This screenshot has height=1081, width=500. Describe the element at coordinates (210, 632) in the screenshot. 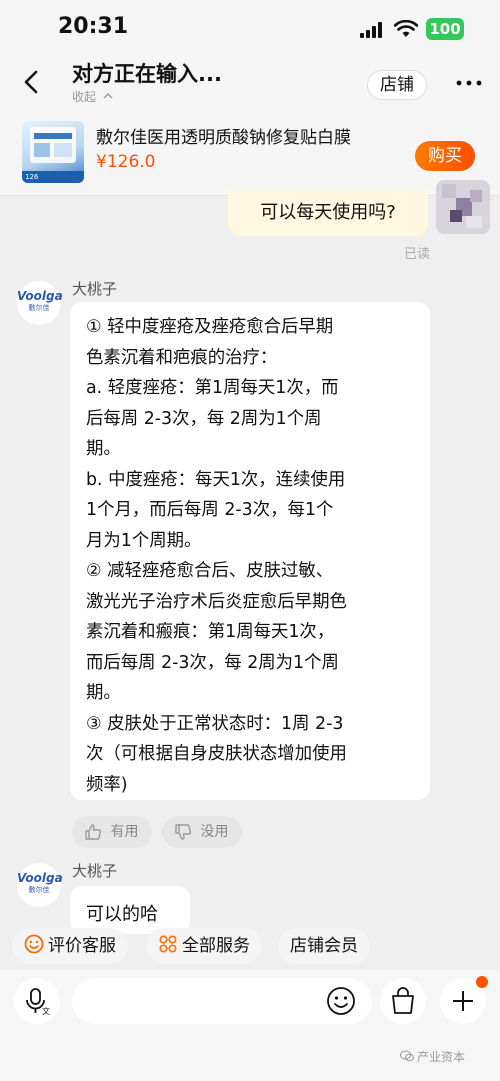

I see `message-line: 素沉着和瘢痕：第1周每天1次，` at that location.